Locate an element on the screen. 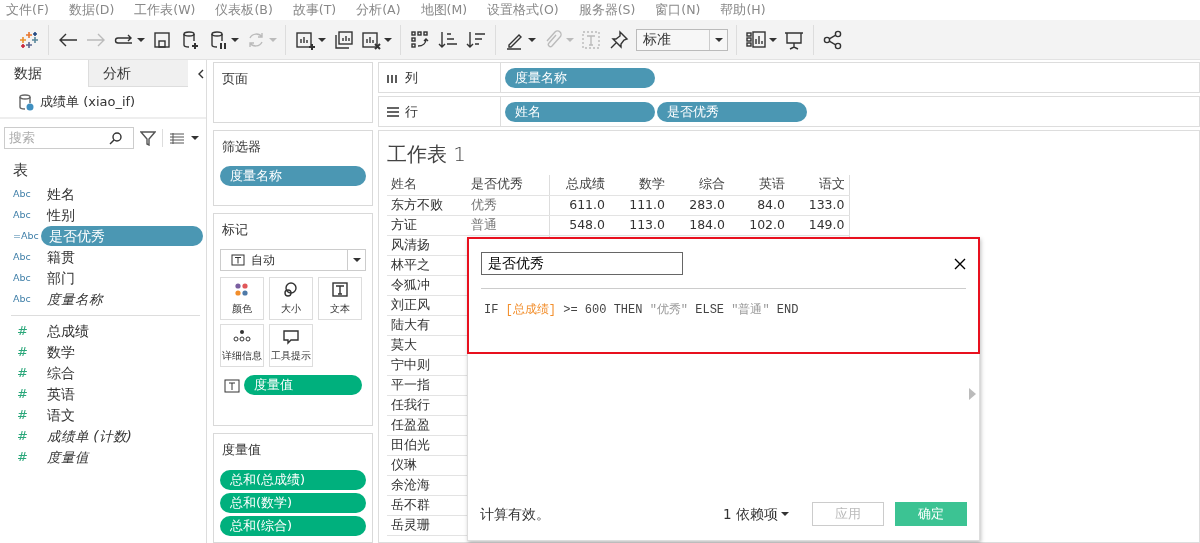 The height and width of the screenshot is (543, 1200). tooltip-icon is located at coordinates (291, 336).